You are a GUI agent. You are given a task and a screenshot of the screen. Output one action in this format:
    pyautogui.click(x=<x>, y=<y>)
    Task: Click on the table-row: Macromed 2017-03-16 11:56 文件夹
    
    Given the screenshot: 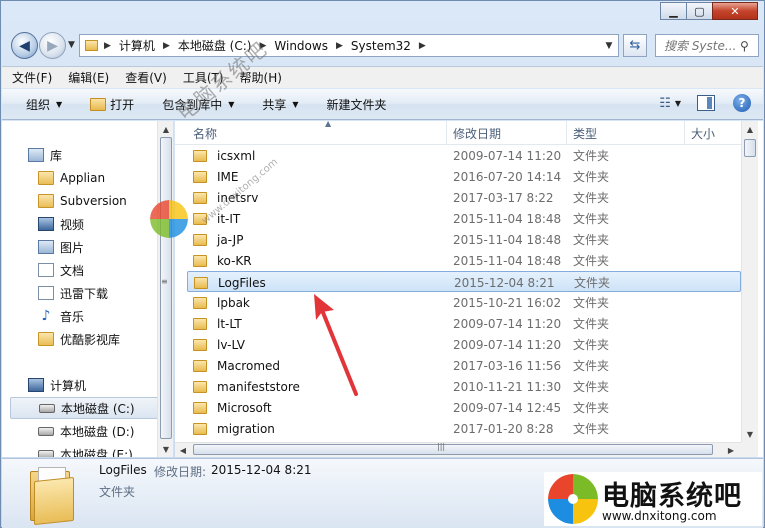 What is the action you would take?
    pyautogui.click(x=464, y=365)
    